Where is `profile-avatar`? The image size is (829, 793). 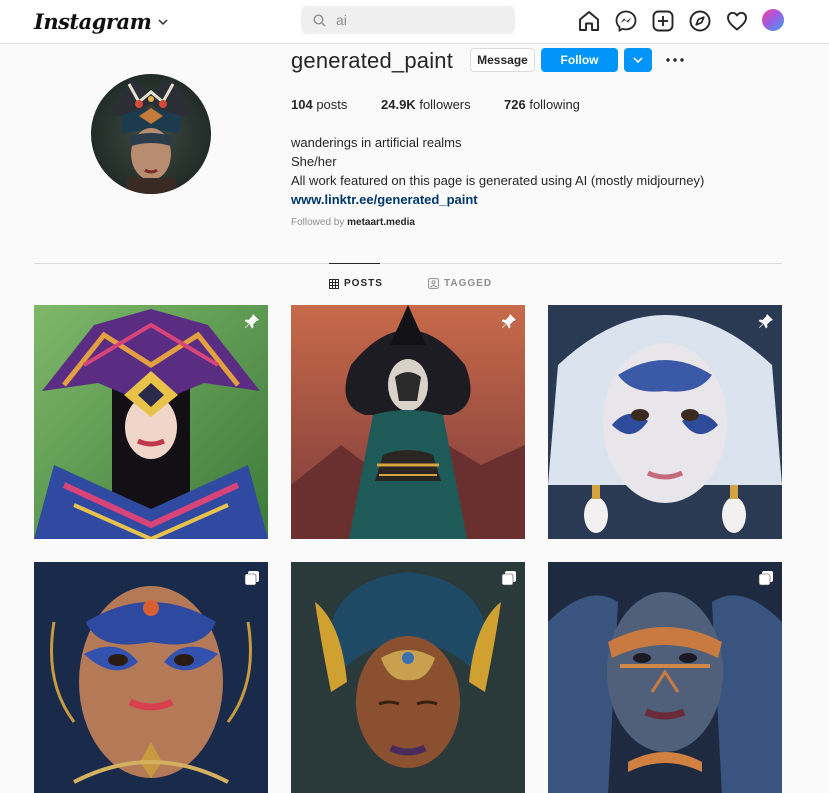 profile-avatar is located at coordinates (773, 20).